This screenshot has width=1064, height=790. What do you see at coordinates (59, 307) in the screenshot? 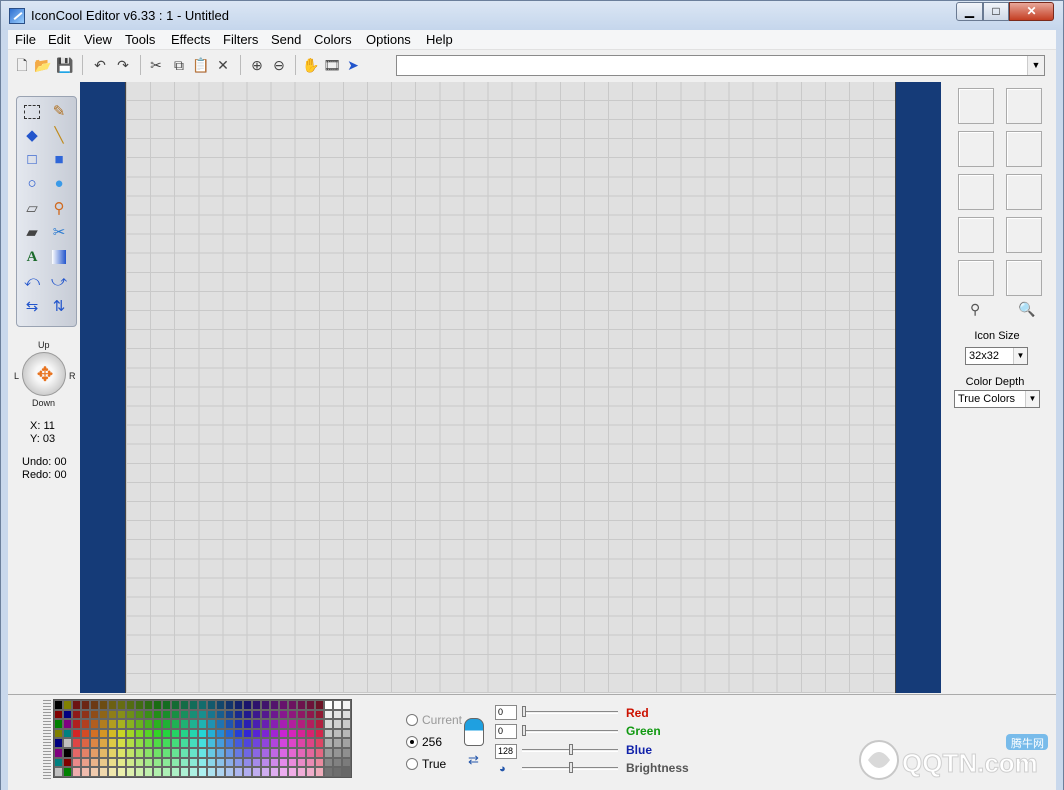
I see `flip-vertical-icon: ⇅` at bounding box center [59, 307].